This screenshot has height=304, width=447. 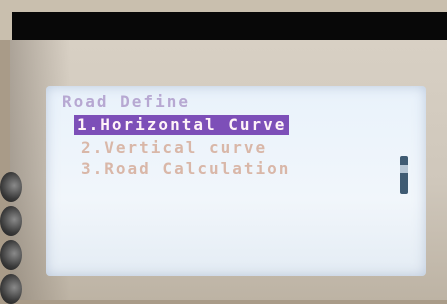 I want to click on menu-item-road-calculation: 3.Road Calculation, so click(x=185, y=168).